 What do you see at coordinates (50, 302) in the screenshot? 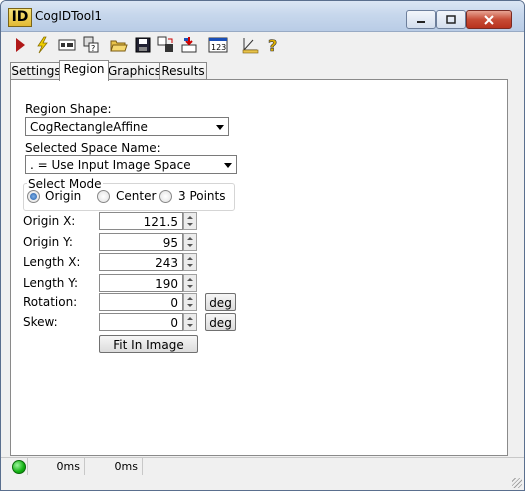
I see `rotation-label: Rotation:` at bounding box center [50, 302].